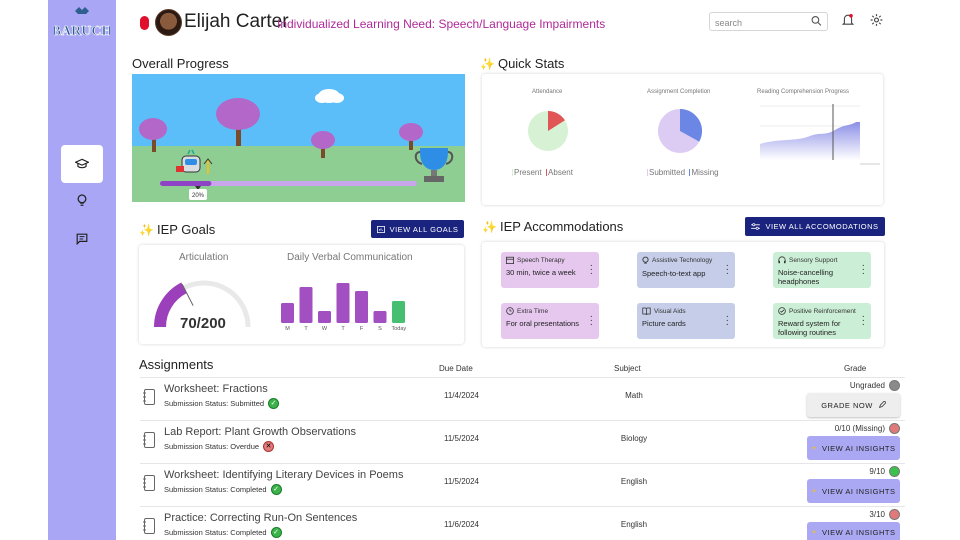 The image size is (960, 540). Describe the element at coordinates (867, 428) in the screenshot. I see `grade: 0/10 (Missing)` at that location.